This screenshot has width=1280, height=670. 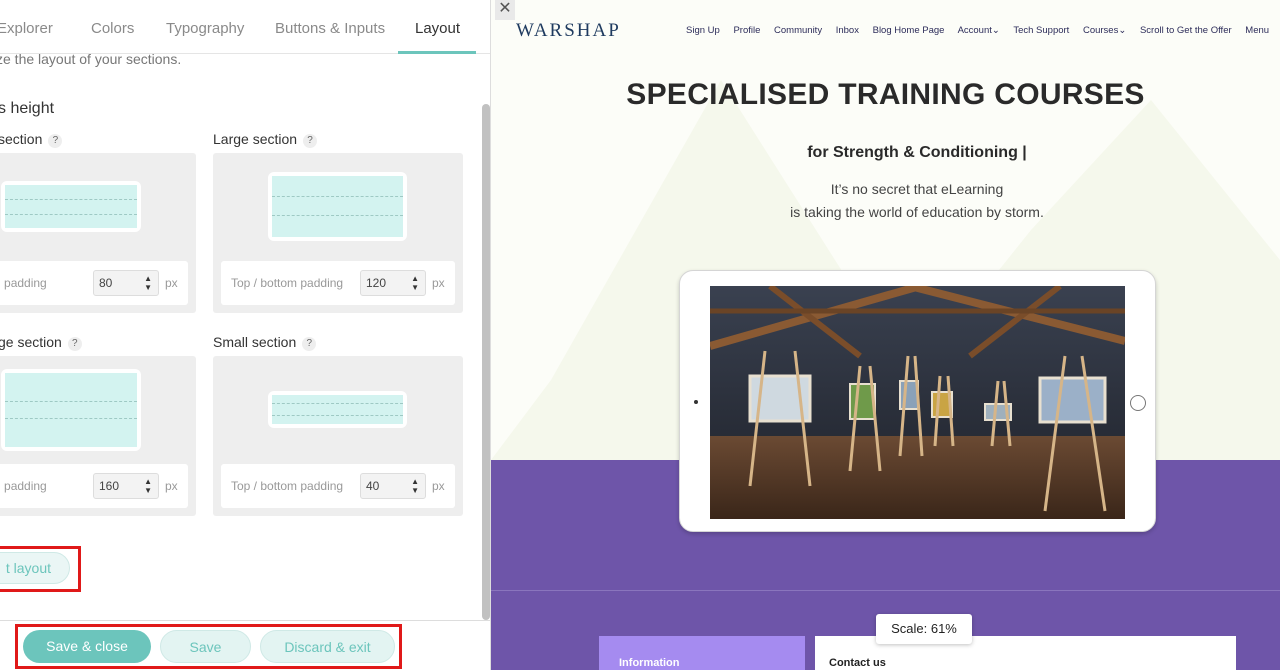 I want to click on nav-item-blog: Blog Home Page, so click(x=909, y=30).